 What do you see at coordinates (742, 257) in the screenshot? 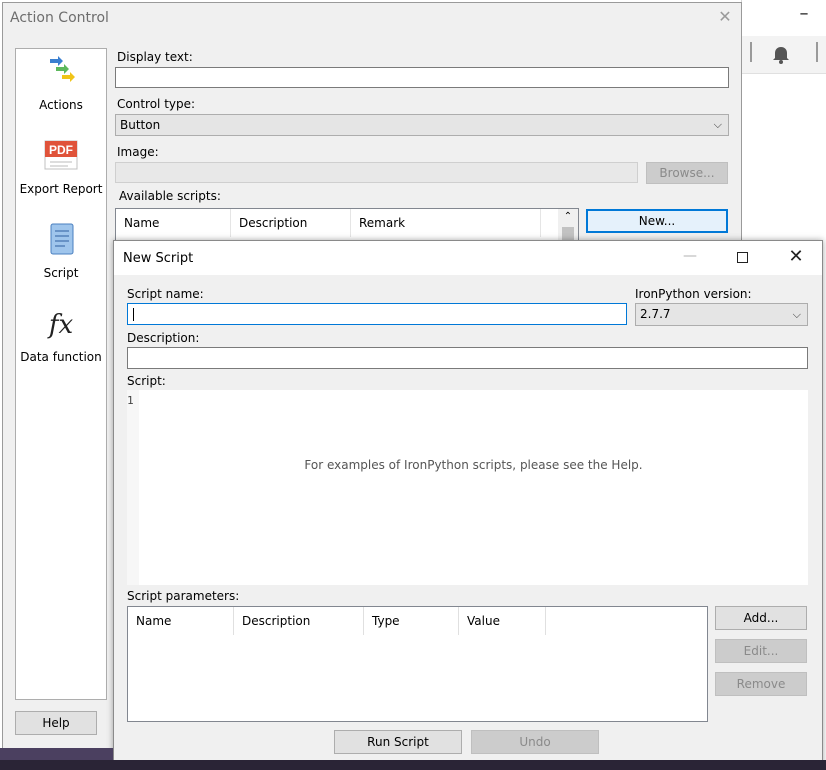
I see `maximize-icon` at bounding box center [742, 257].